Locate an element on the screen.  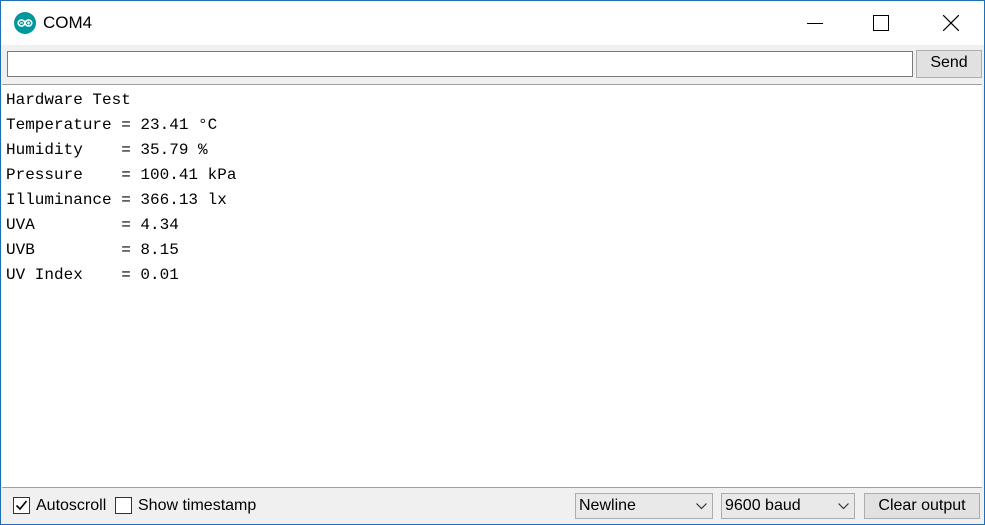
minimize-icon is located at coordinates (815, 23).